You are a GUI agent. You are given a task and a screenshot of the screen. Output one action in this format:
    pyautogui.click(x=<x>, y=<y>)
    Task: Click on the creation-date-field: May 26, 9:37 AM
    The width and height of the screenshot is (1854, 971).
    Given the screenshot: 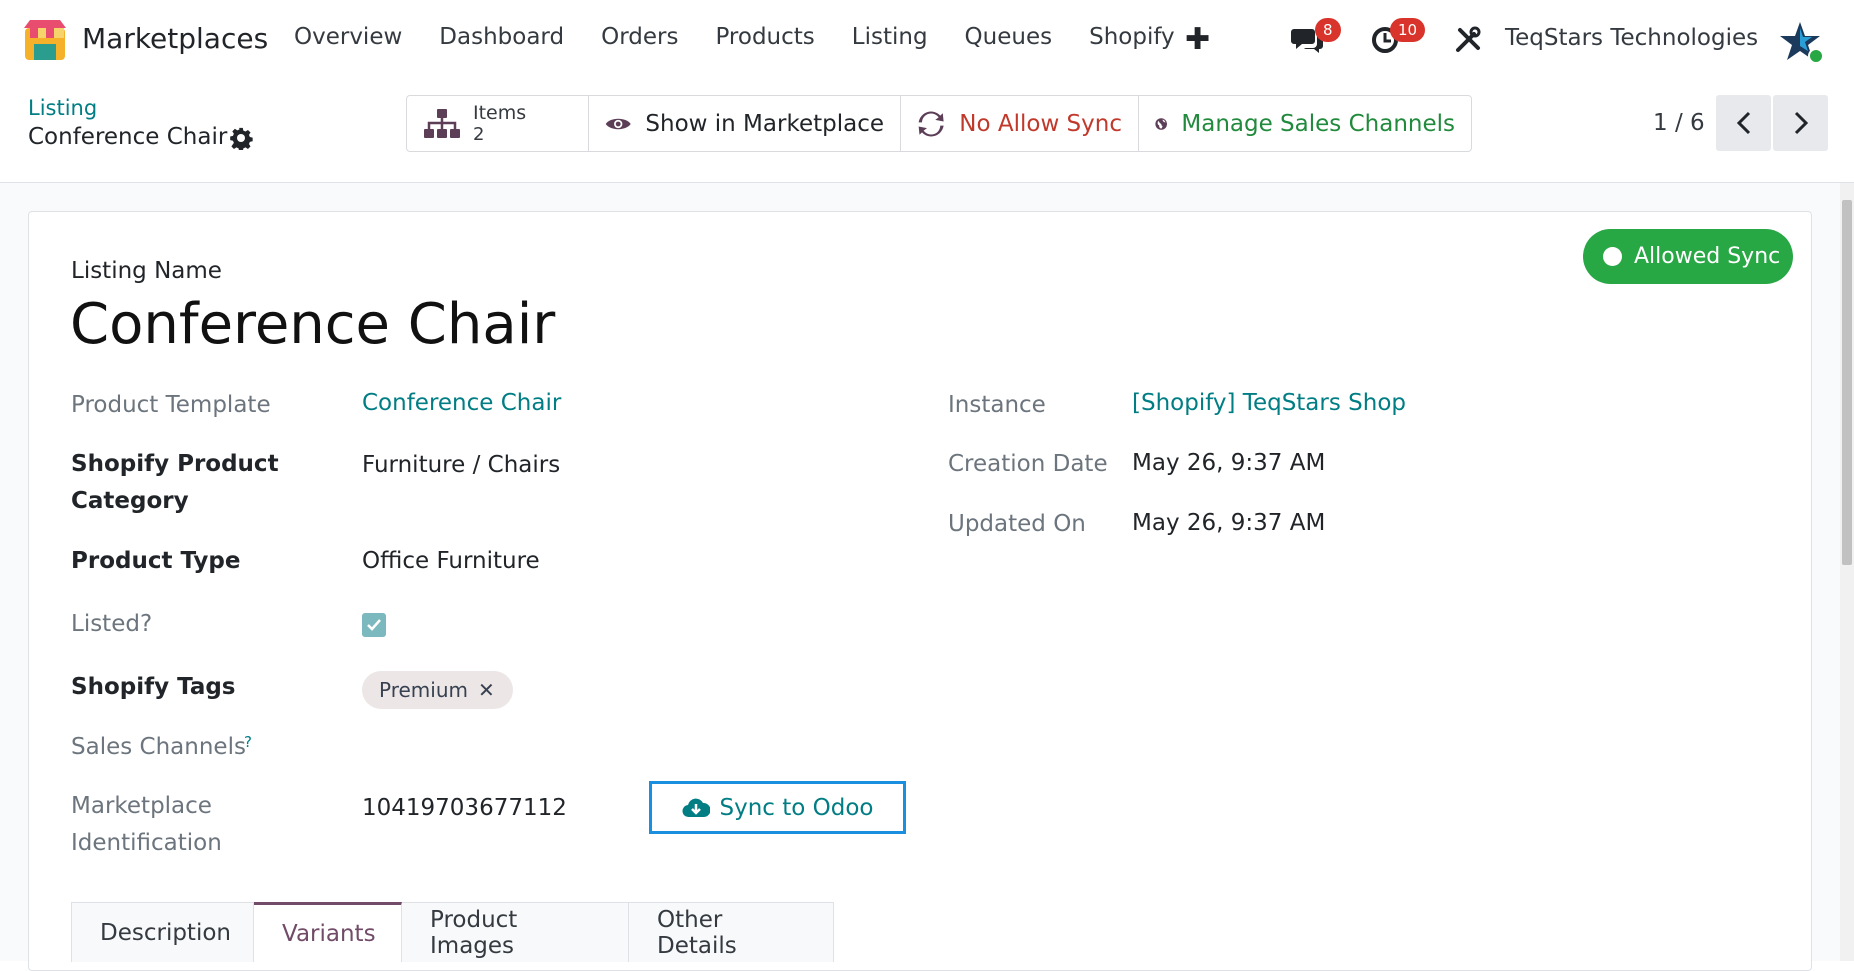 What is the action you would take?
    pyautogui.click(x=1229, y=463)
    